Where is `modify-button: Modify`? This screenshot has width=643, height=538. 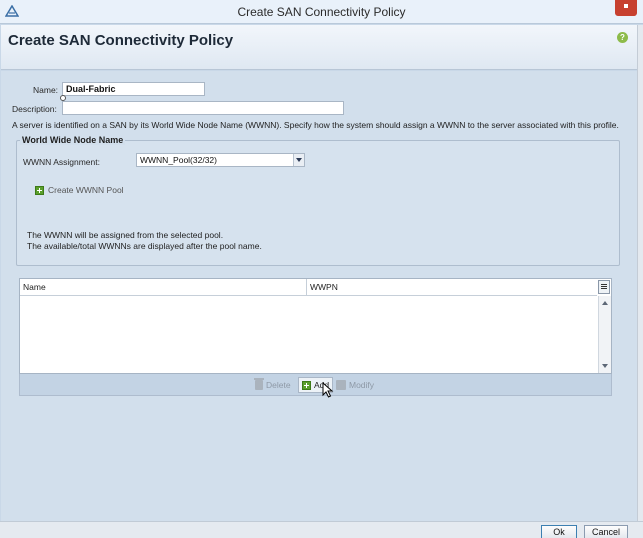
modify-button: Modify is located at coordinates (355, 385).